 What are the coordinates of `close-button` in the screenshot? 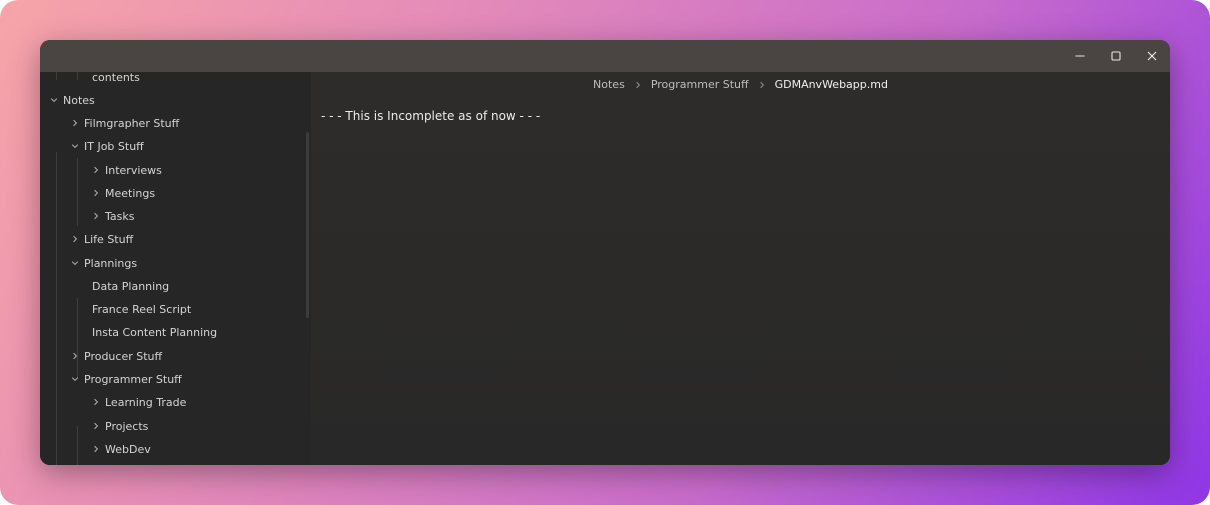 It's located at (1152, 56).